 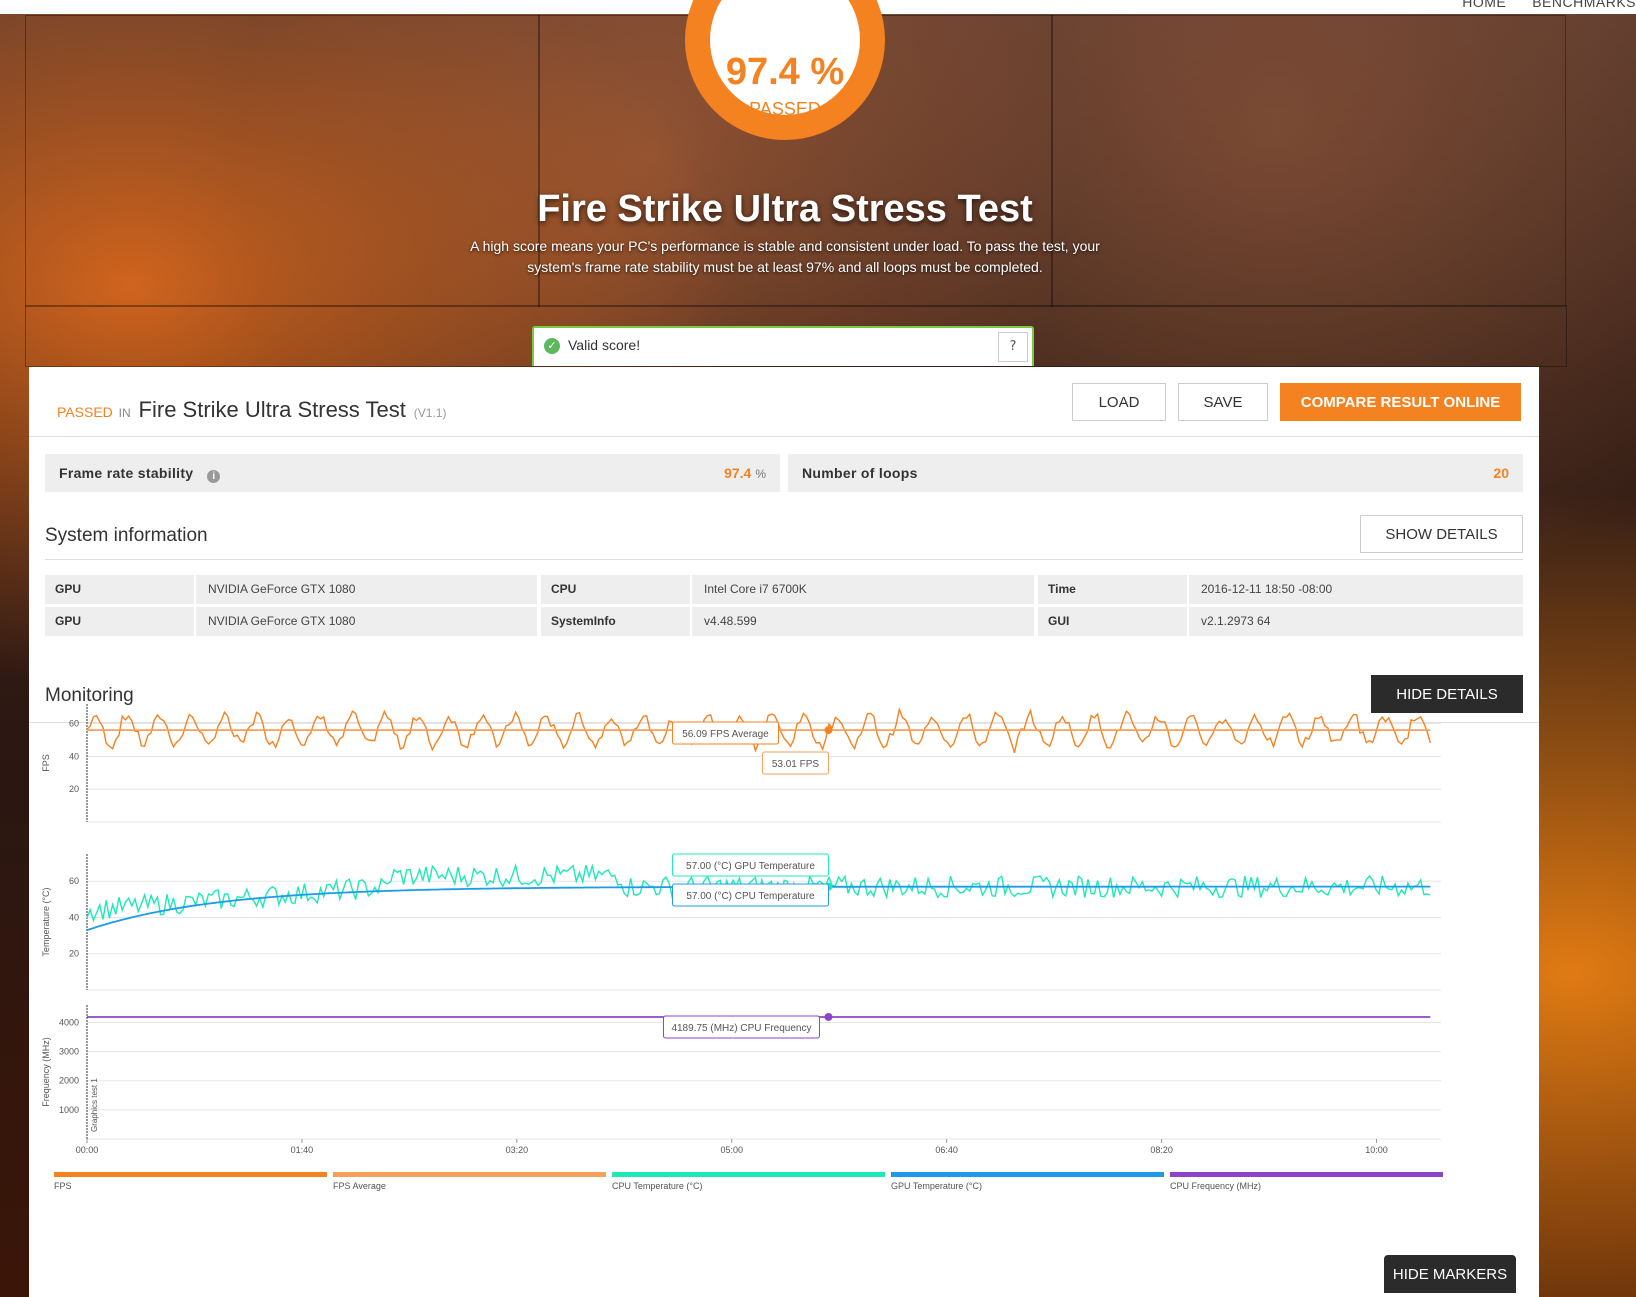 What do you see at coordinates (94, 1105) in the screenshot?
I see `marker-label: Graphics test 1` at bounding box center [94, 1105].